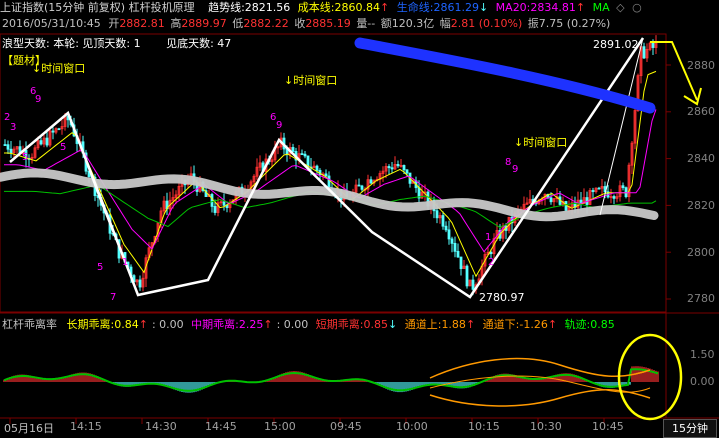 Image resolution: width=719 pixels, height=438 pixels. I want to click on short-bias-arrow: ↓, so click(393, 324).